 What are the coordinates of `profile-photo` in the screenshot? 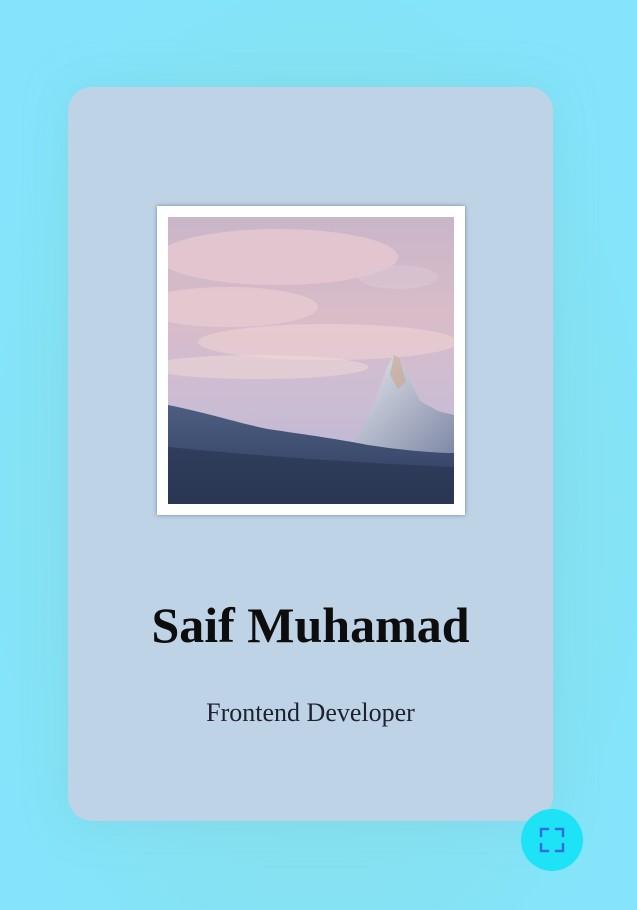 It's located at (311, 360).